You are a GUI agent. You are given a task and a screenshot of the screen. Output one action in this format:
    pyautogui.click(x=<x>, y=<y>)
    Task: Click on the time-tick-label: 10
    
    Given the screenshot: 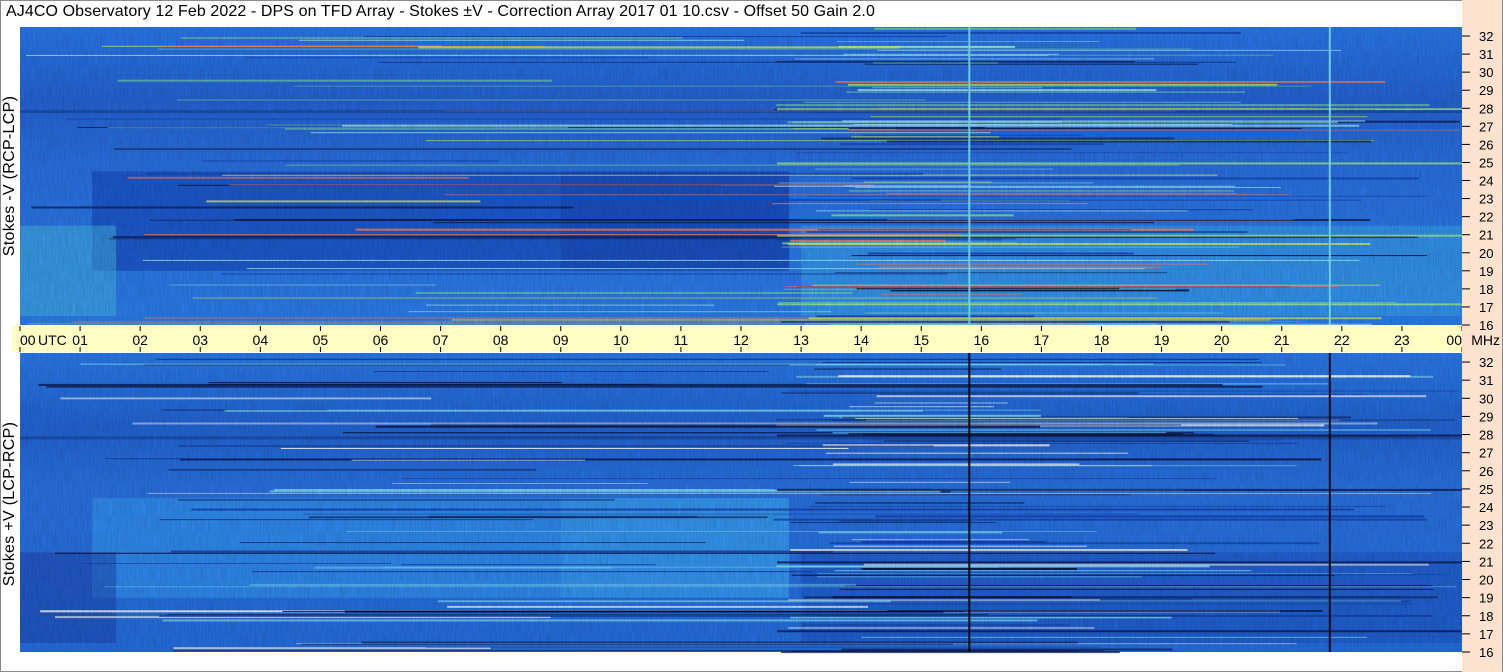 What is the action you would take?
    pyautogui.click(x=621, y=340)
    